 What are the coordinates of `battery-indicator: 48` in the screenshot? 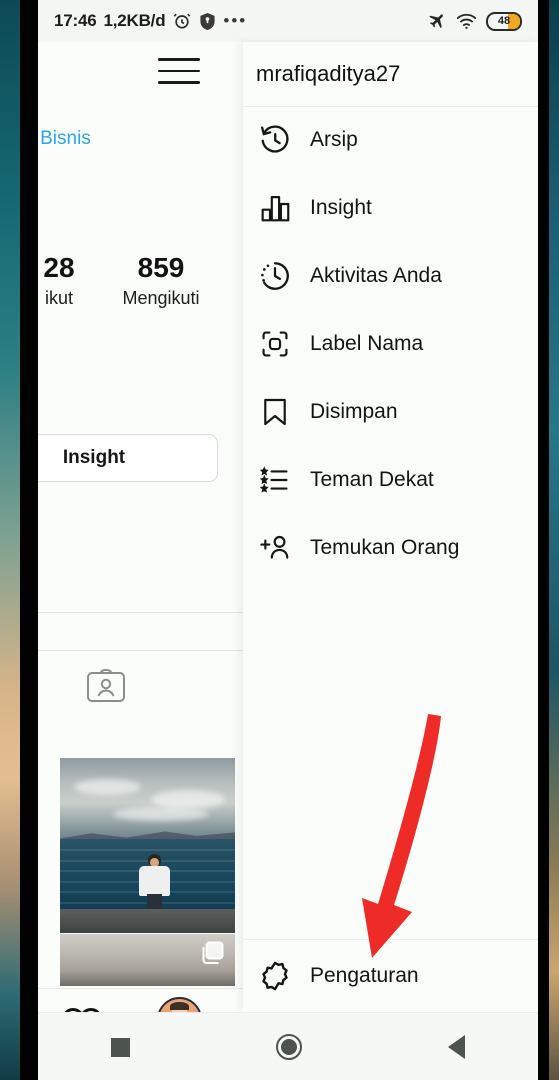 It's located at (504, 21).